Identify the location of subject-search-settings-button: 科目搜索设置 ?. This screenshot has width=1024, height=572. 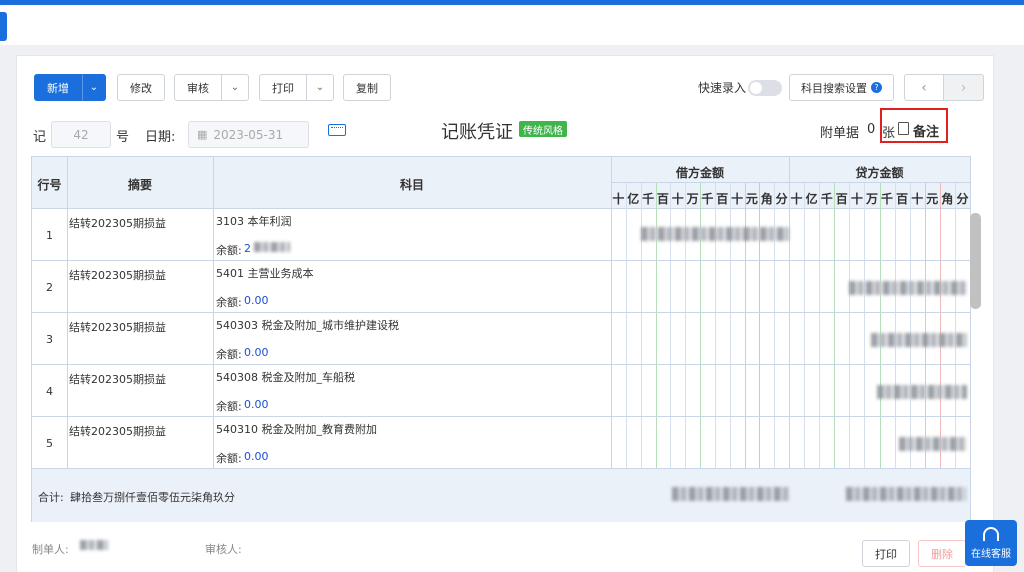
(841, 87).